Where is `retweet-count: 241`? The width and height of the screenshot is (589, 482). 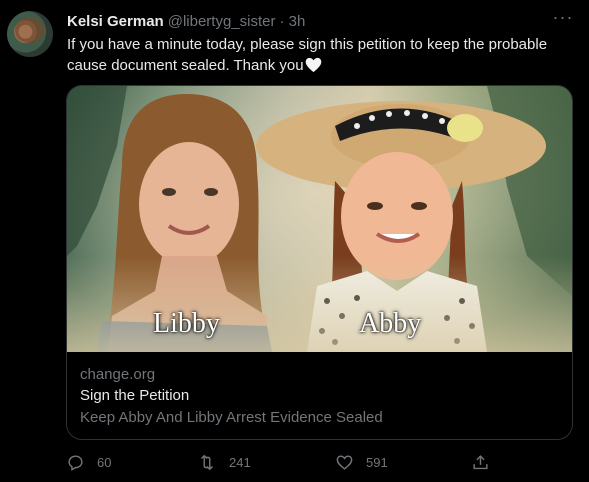 retweet-count: 241 is located at coordinates (240, 462).